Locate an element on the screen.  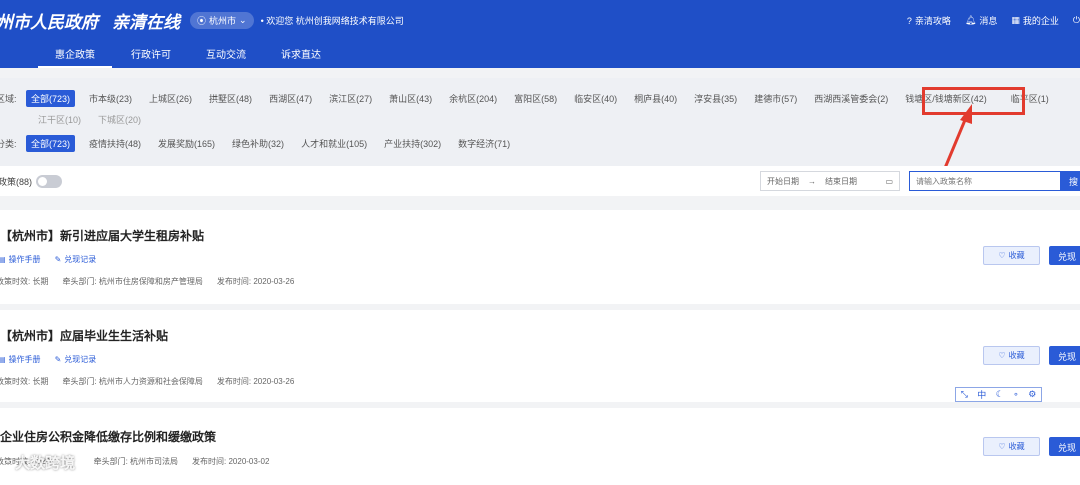
shrink-icon: ⤡ is located at coordinates (964, 394).